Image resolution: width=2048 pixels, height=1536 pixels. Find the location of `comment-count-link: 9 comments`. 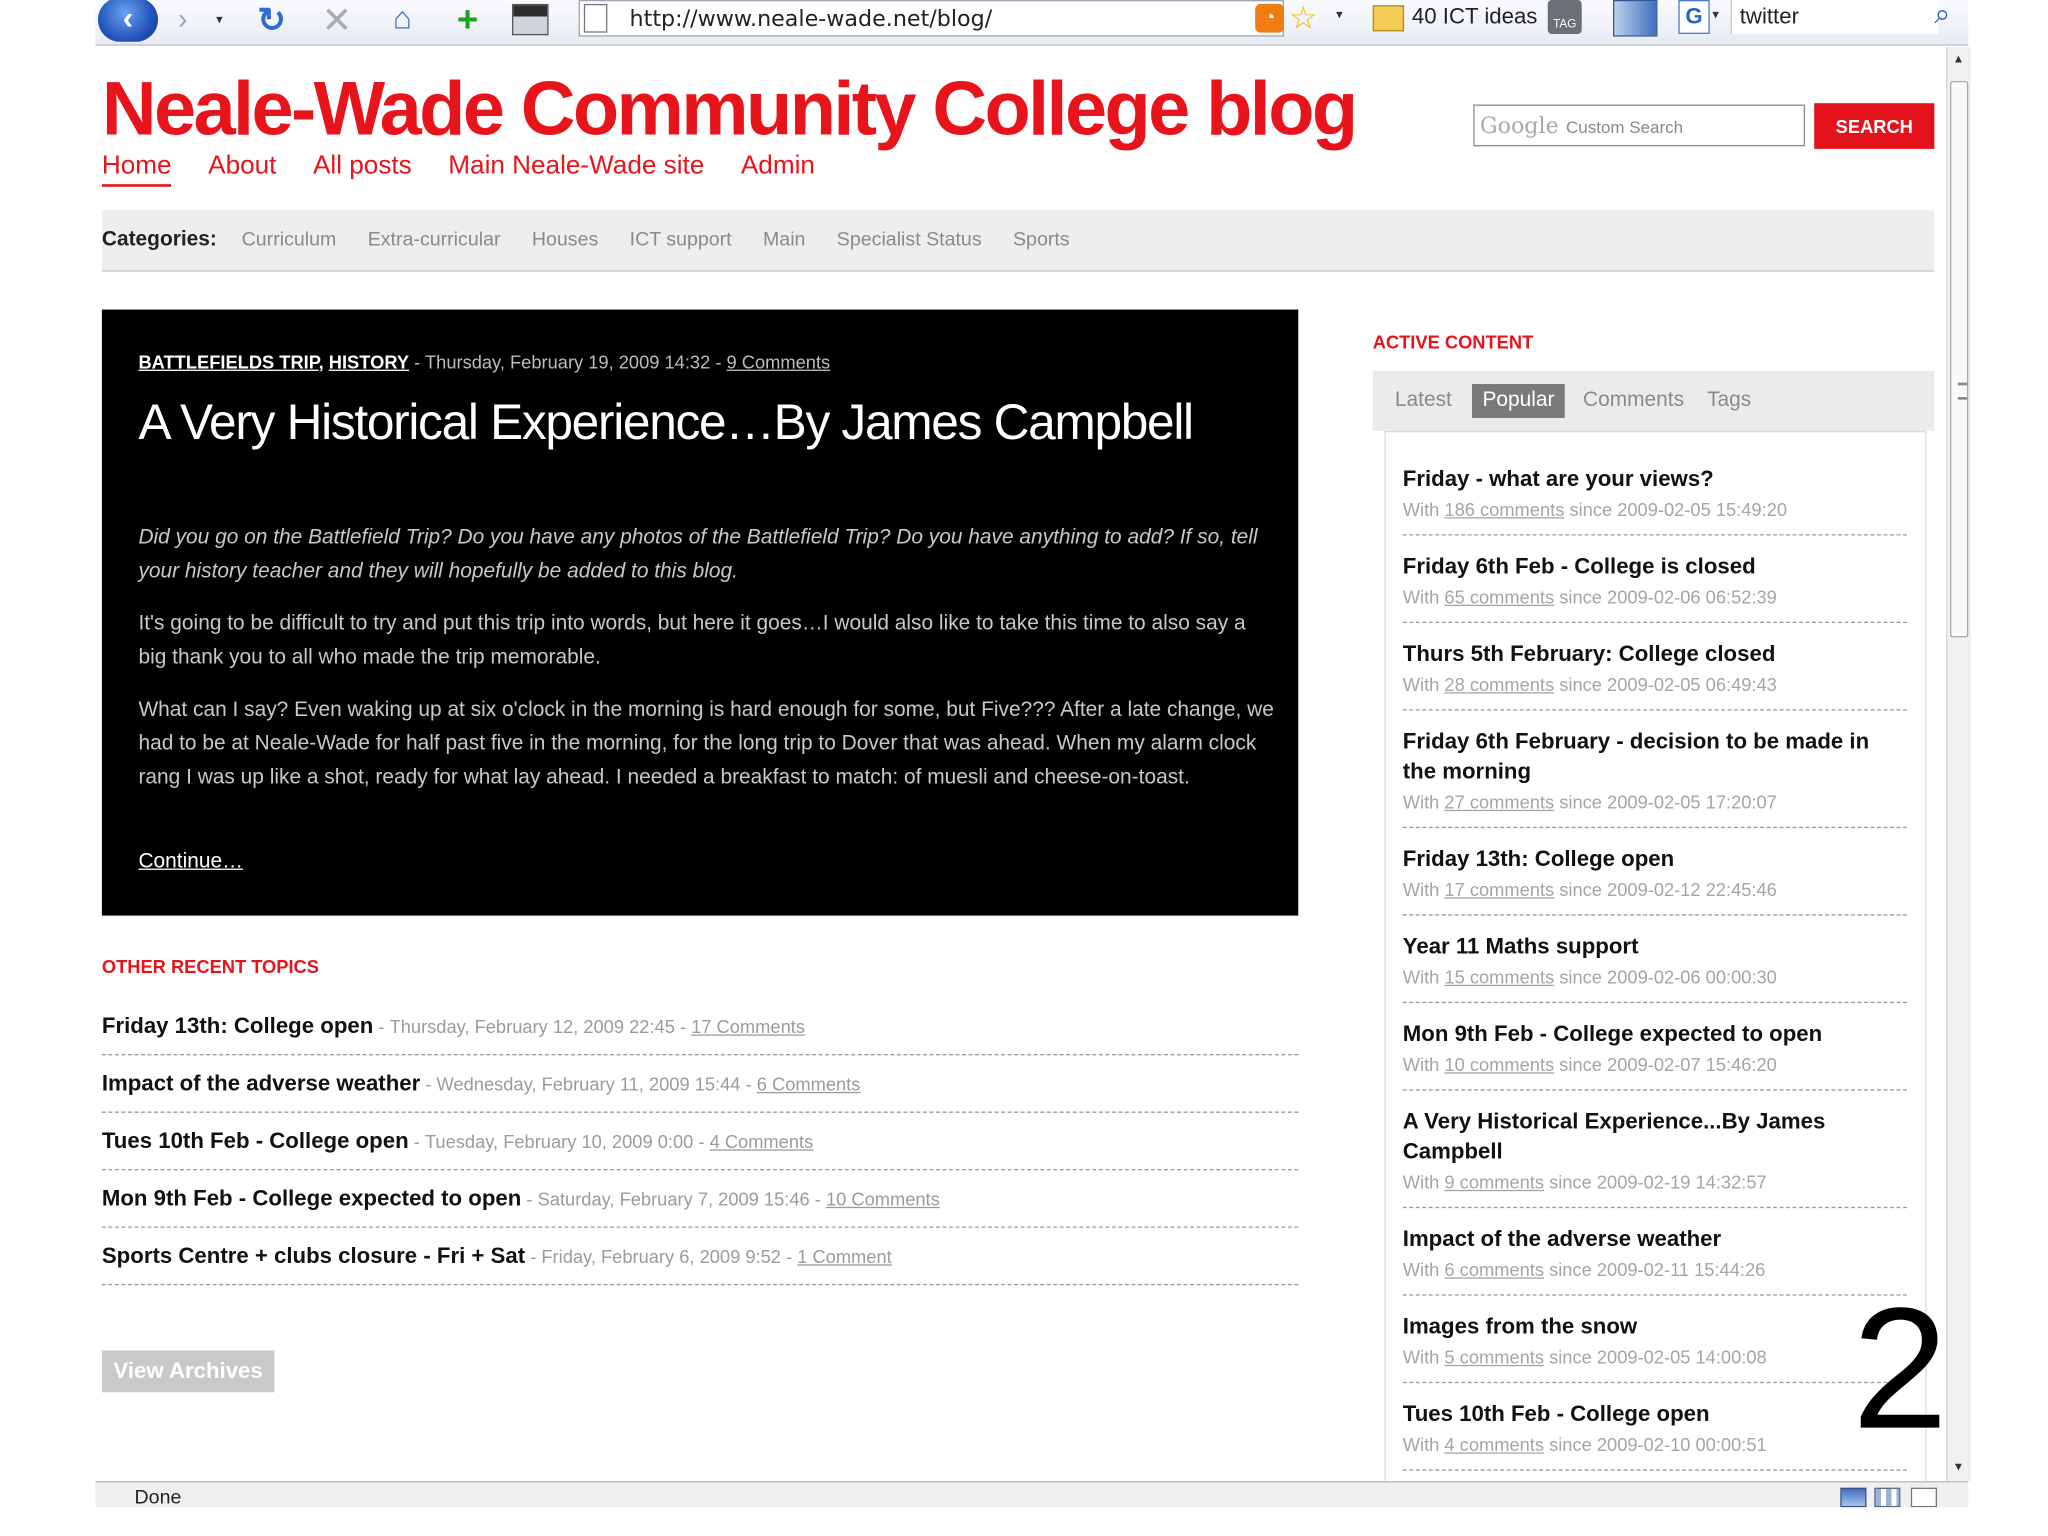

comment-count-link: 9 comments is located at coordinates (1494, 1182).